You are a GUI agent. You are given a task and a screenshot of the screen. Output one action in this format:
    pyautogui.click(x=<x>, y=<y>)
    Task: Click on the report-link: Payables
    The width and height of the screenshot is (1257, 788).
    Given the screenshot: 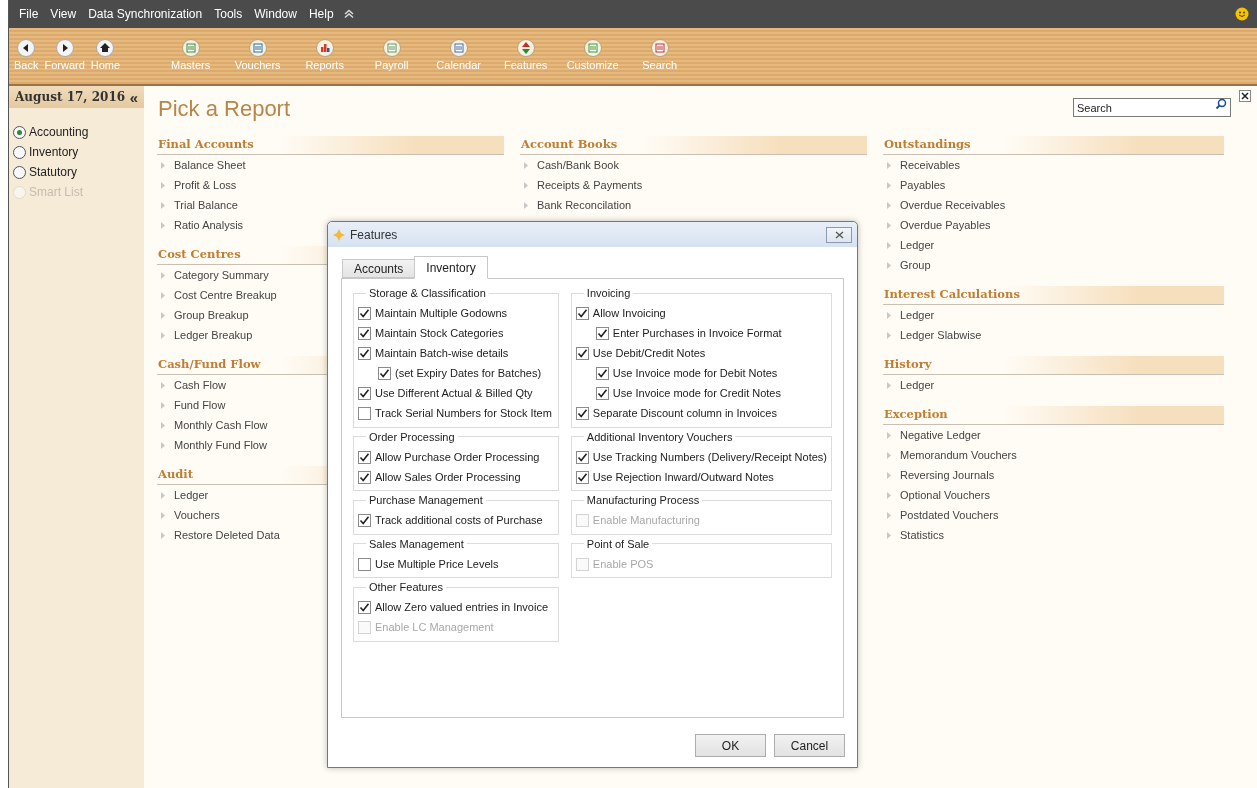 What is the action you would take?
    pyautogui.click(x=923, y=185)
    